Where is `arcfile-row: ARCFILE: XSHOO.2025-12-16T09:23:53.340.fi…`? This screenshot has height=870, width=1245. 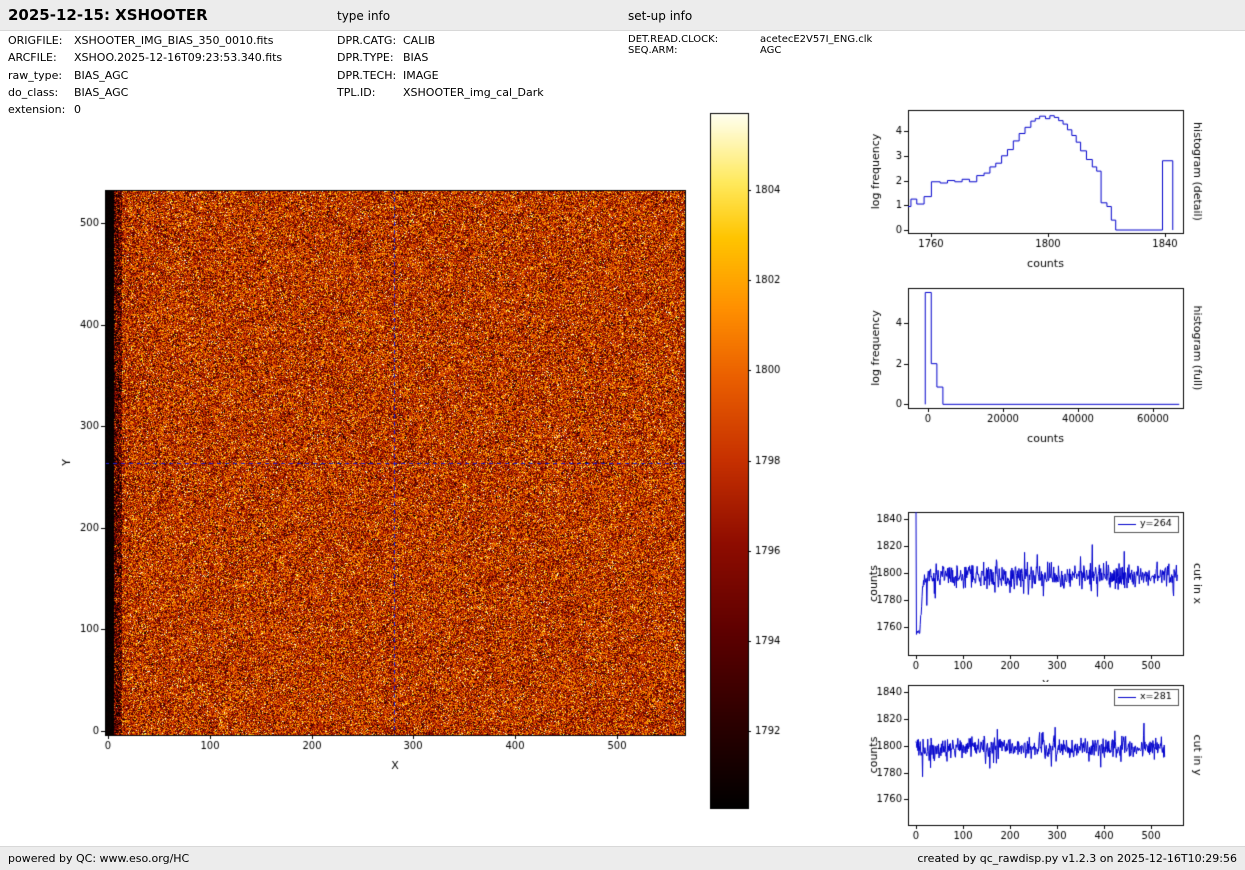 arcfile-row: ARCFILE: XSHOO.2025-12-16T09:23:53.340.fi… is located at coordinates (145, 57).